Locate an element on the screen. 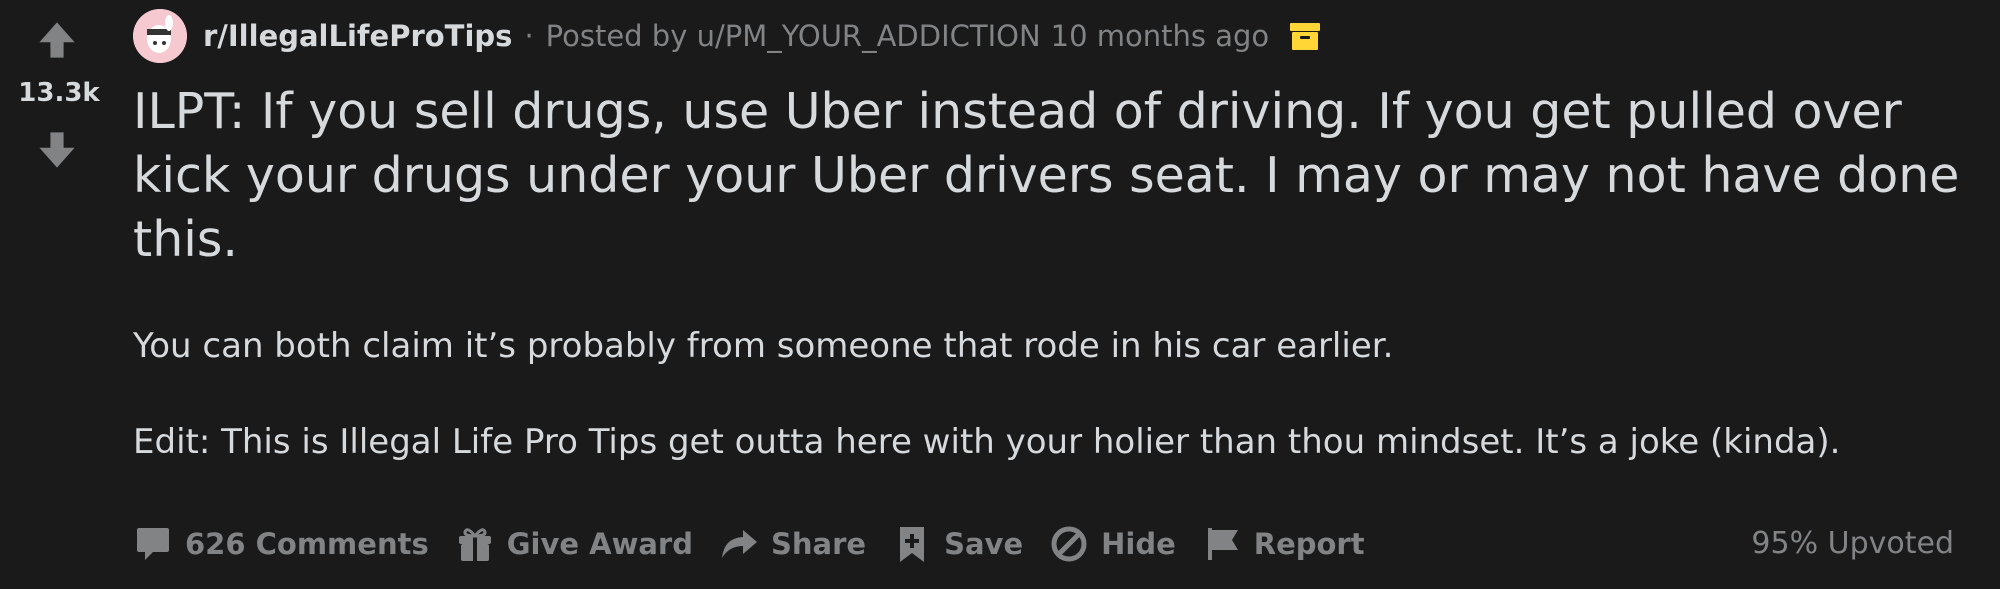 Image resolution: width=2000 pixels, height=589 pixels. give-award-label: Give Award is located at coordinates (599, 544).